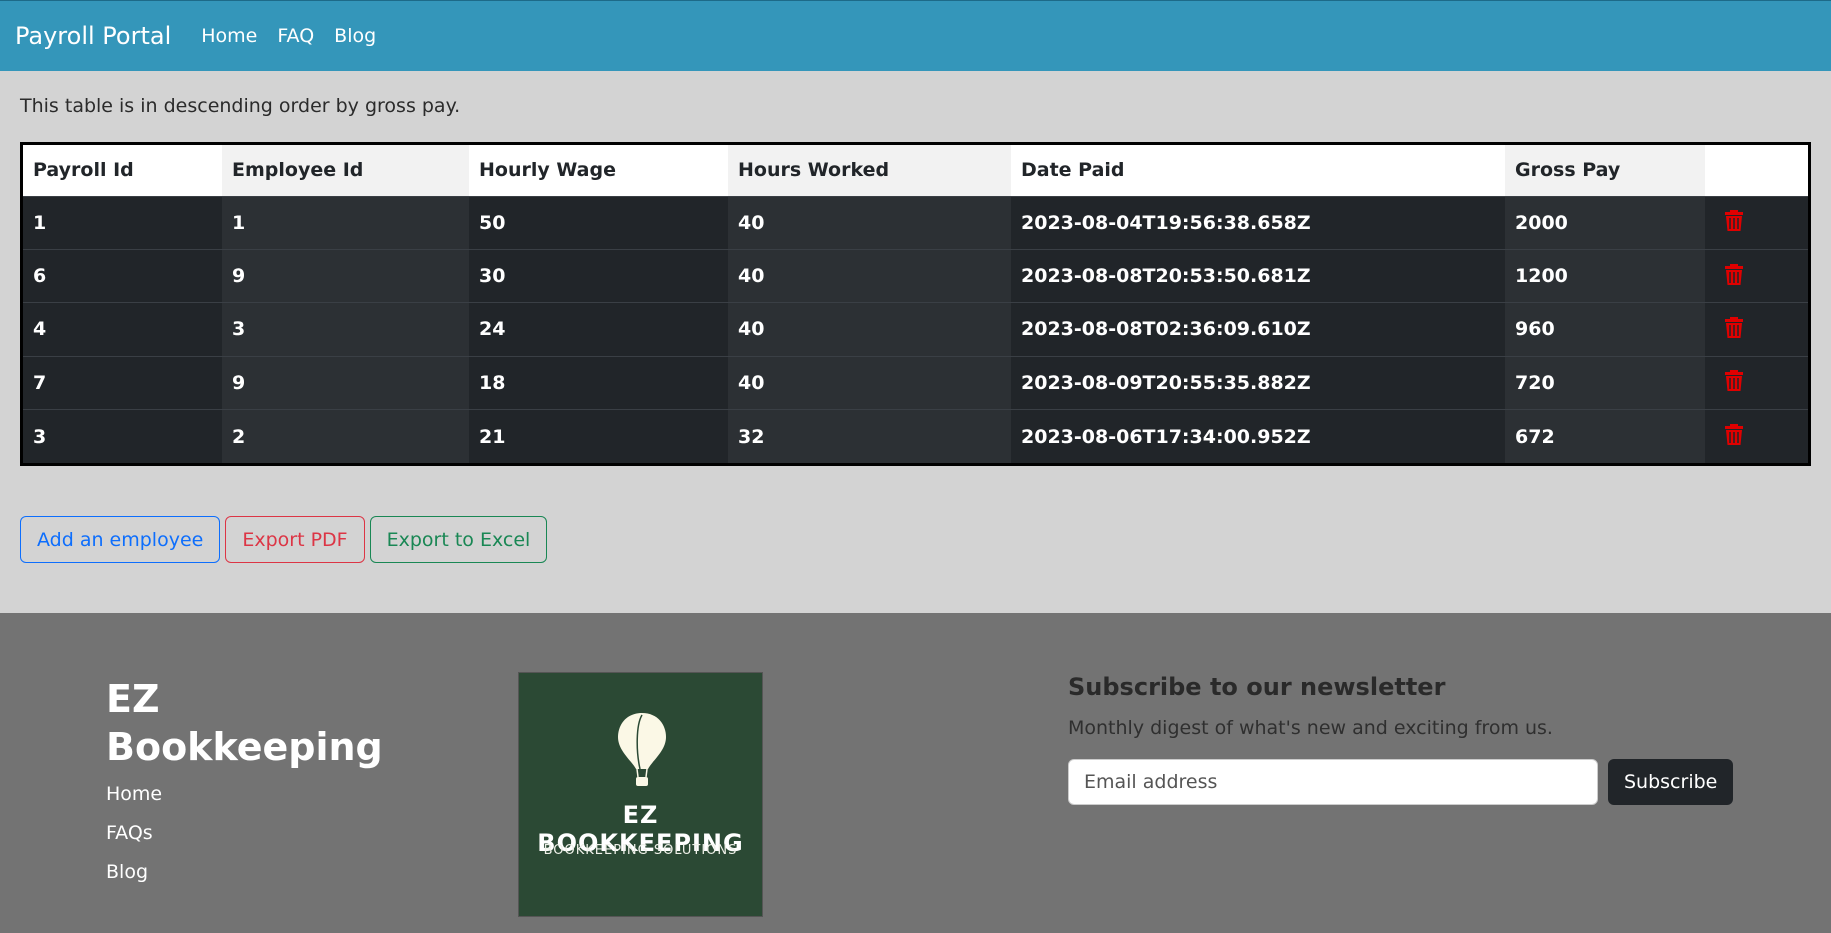  Describe the element at coordinates (869, 436) in the screenshot. I see `cell-hours-worked: 32` at that location.